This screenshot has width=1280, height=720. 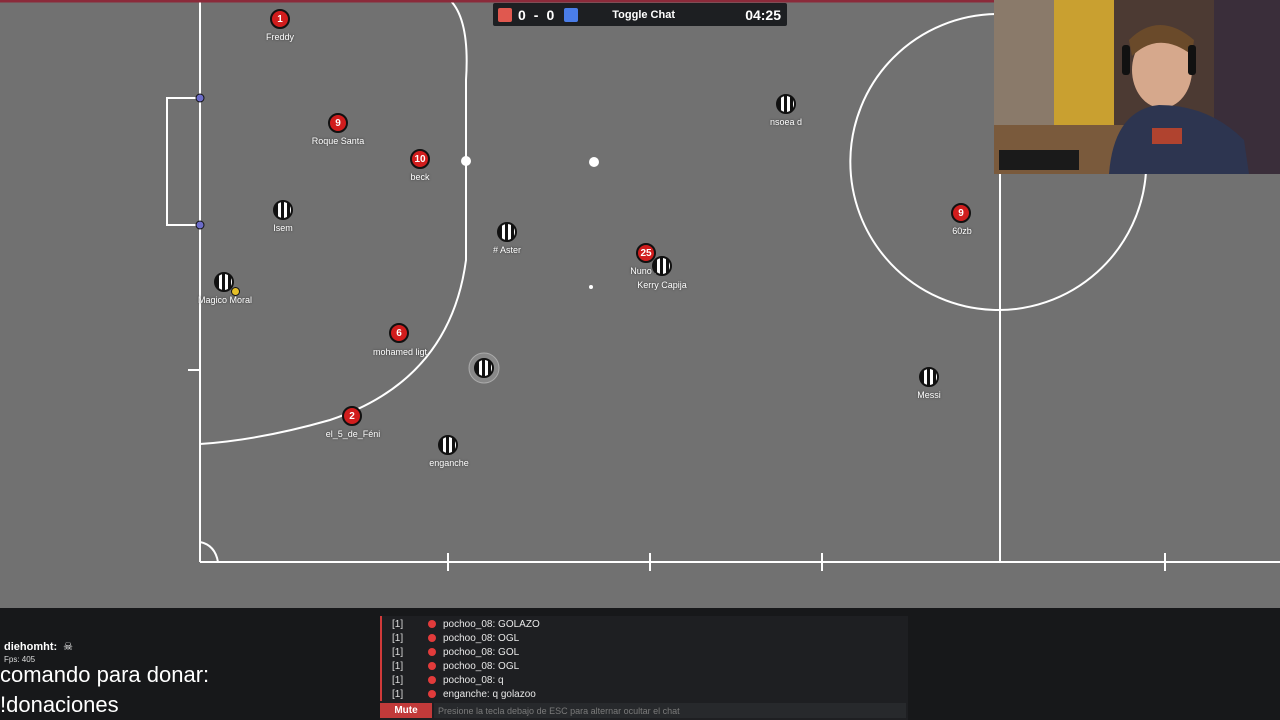 I want to click on player-name: enganche, so click(x=449, y=463).